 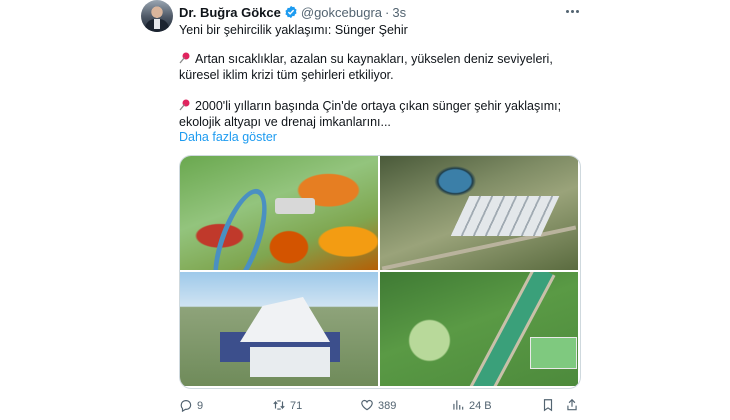 I want to click on park-building, so click(x=295, y=206).